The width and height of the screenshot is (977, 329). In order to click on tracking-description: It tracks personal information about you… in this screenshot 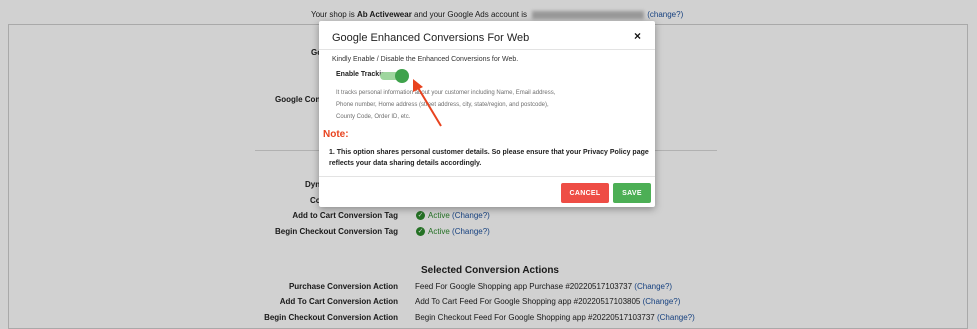, I will do `click(446, 105)`.